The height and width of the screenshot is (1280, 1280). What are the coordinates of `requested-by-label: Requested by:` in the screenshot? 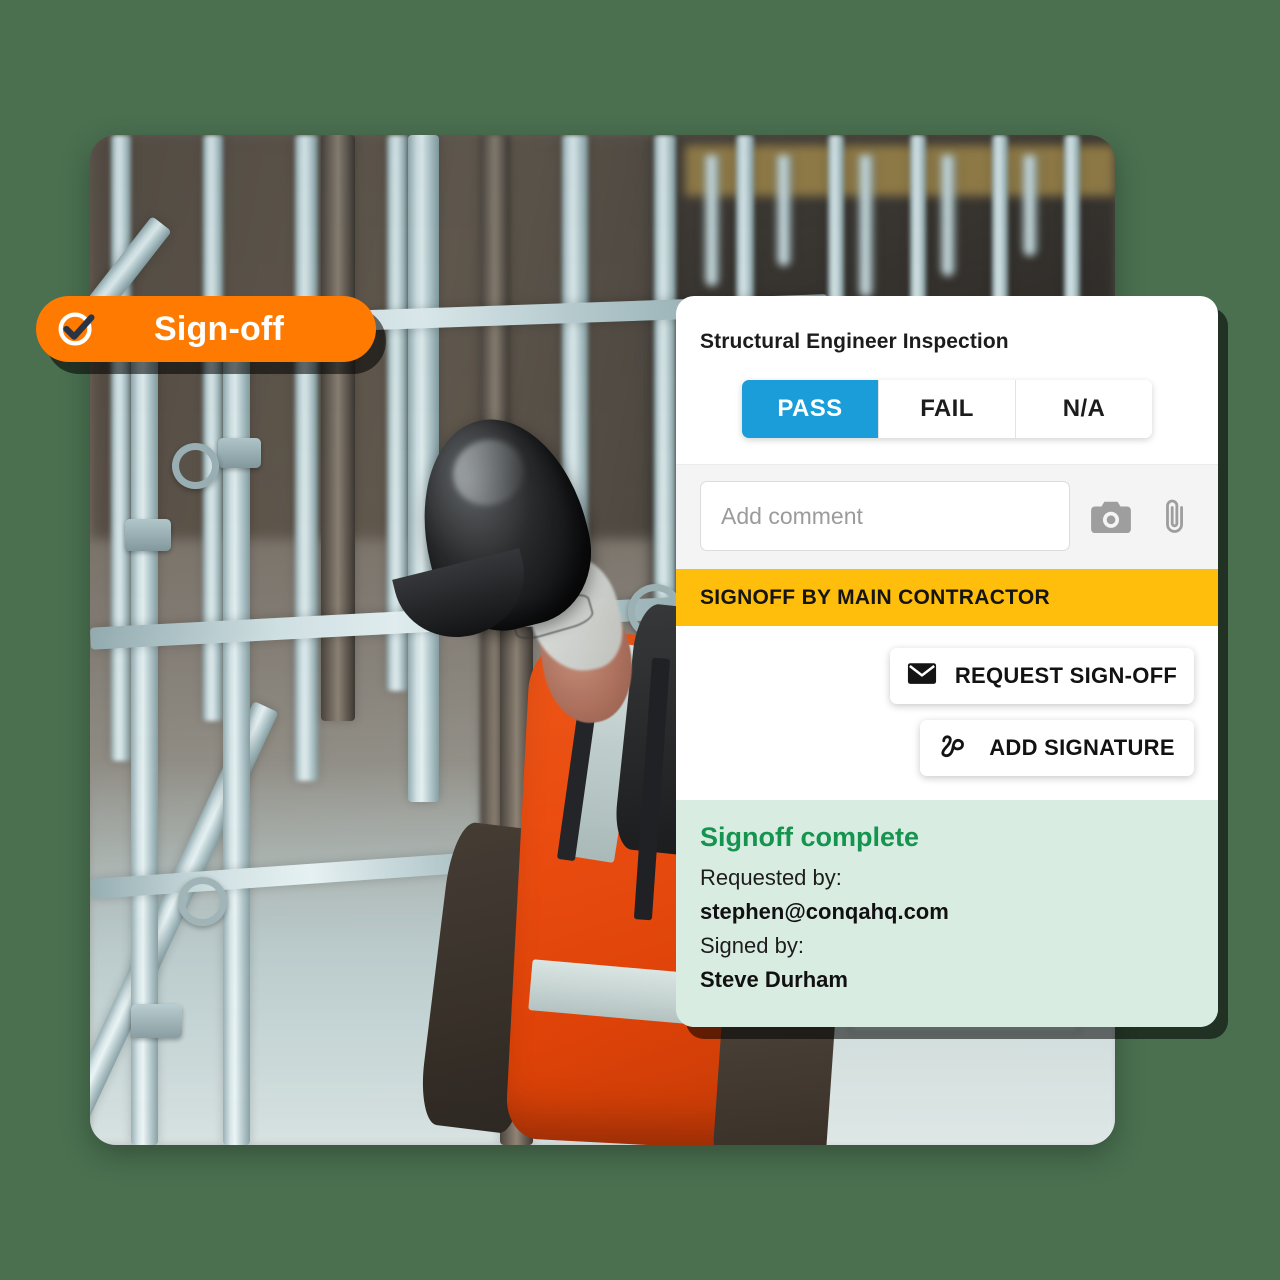 It's located at (771, 877).